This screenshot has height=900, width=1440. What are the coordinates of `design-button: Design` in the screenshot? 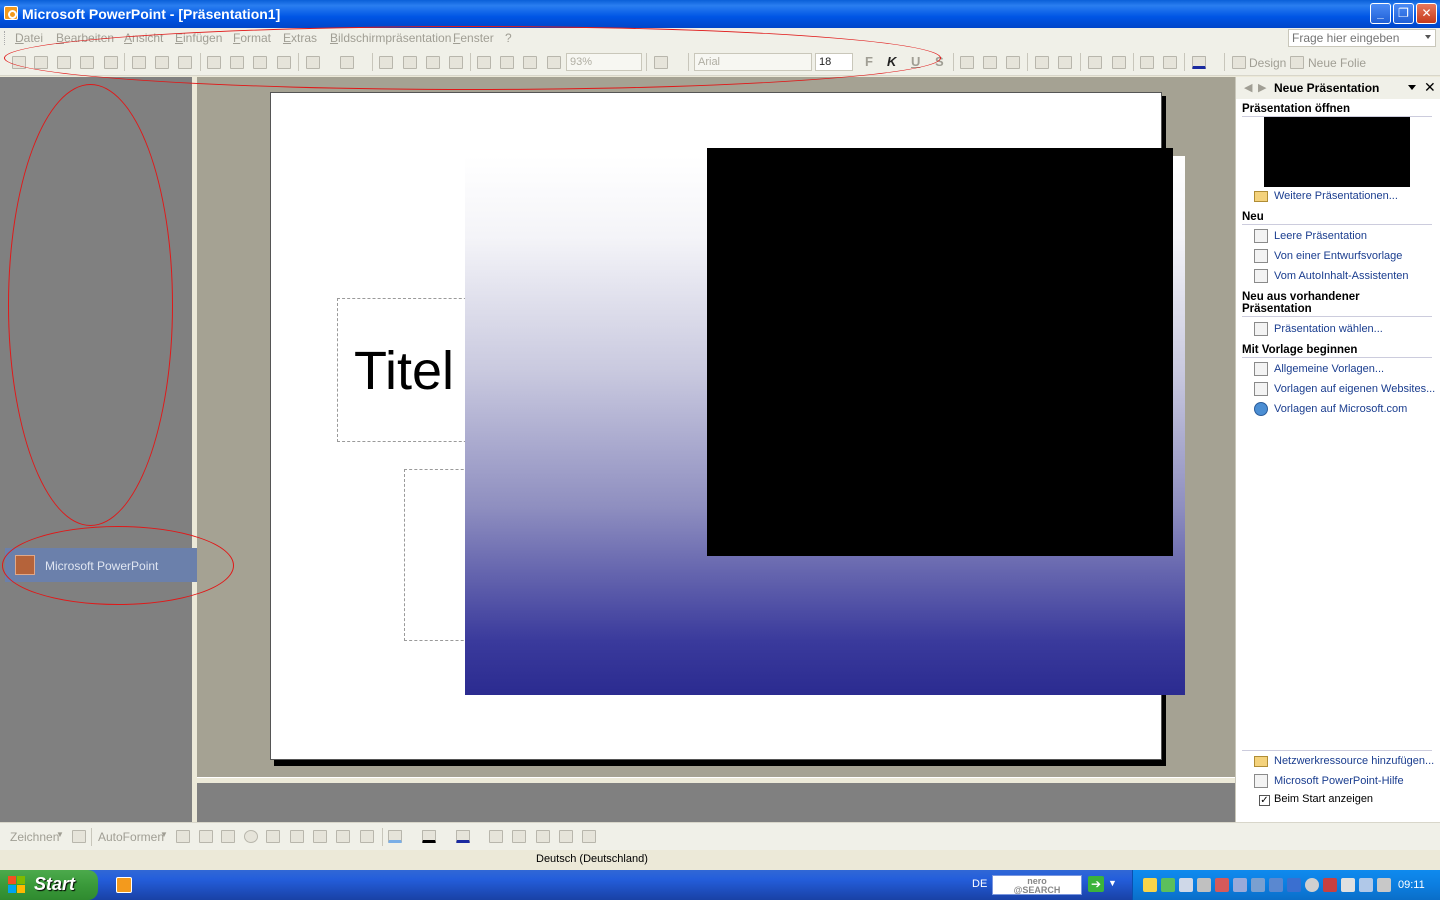 It's located at (1267, 63).